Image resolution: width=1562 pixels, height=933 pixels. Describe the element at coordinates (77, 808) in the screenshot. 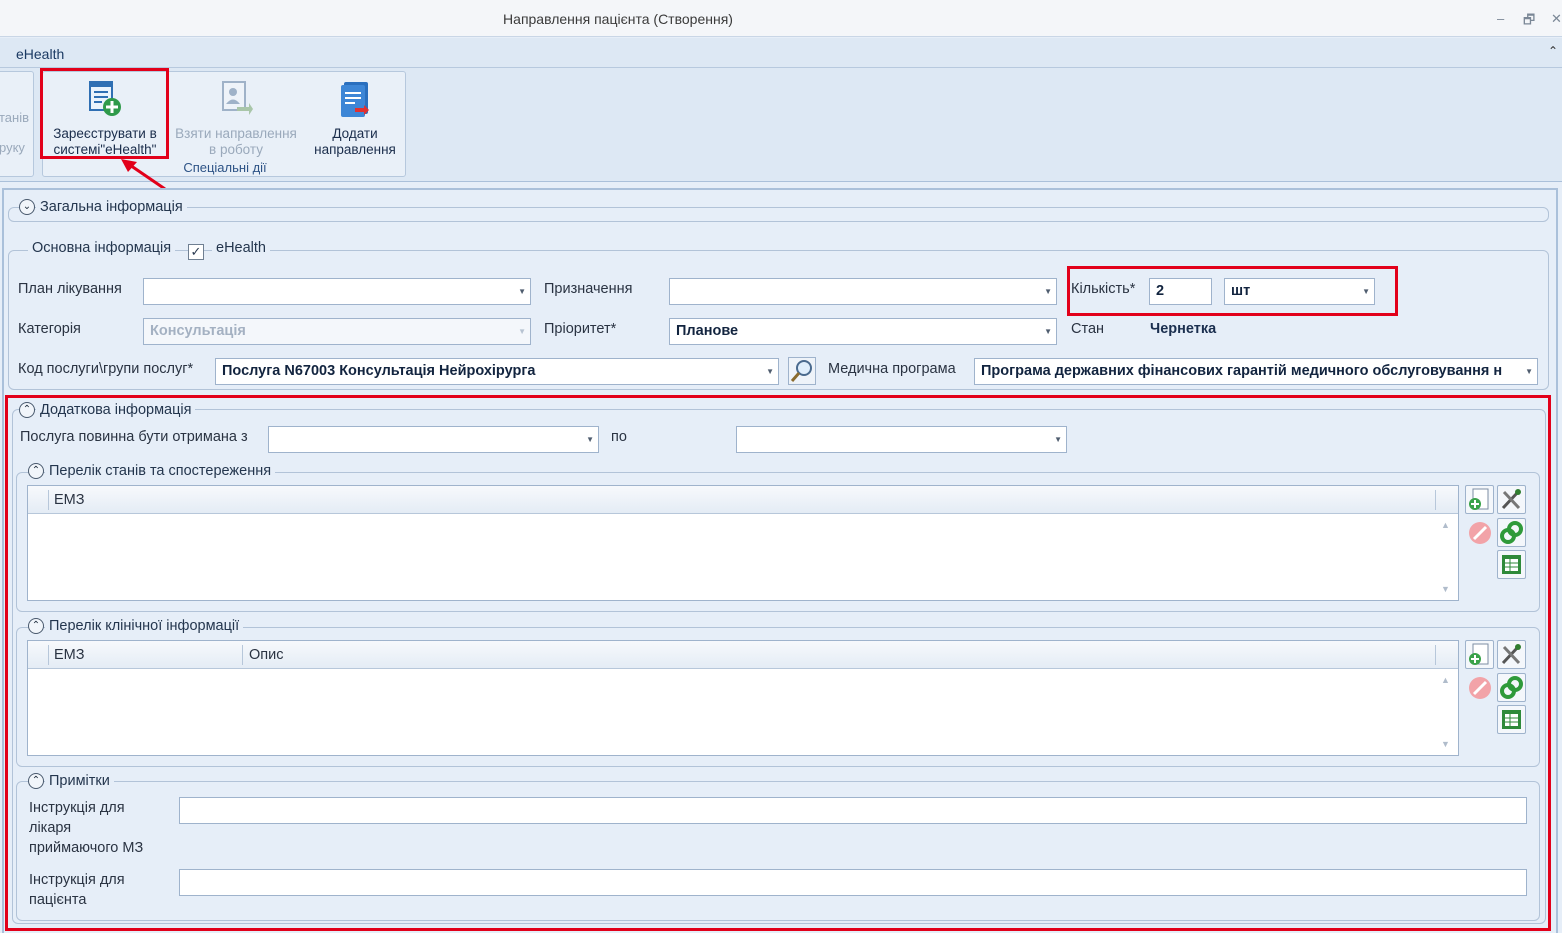

I see `doctor-instruction-label-1: Інструкція для` at that location.